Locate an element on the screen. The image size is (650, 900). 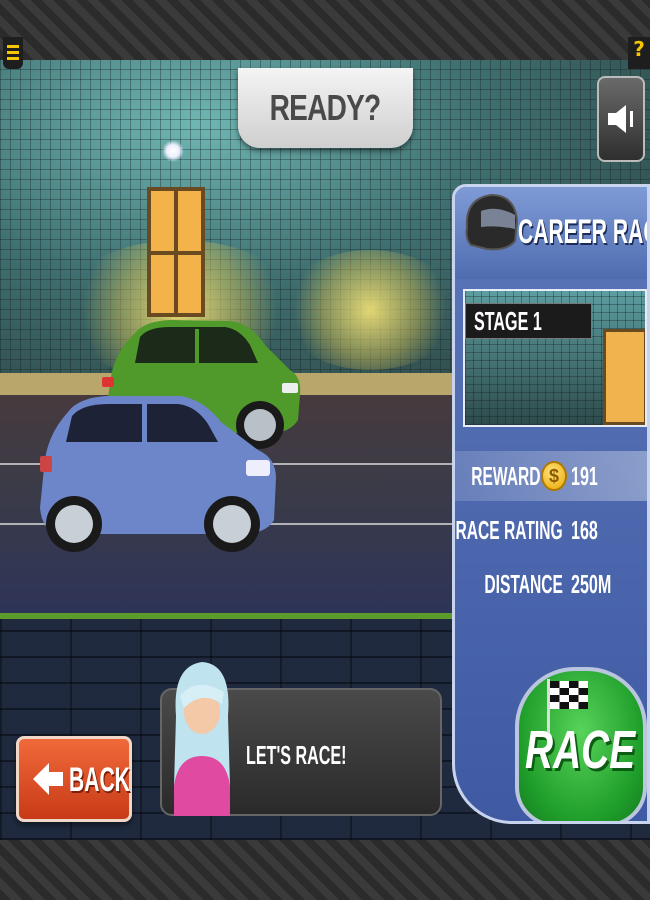
stage-label-text: STAGE 1 is located at coordinates (508, 321).